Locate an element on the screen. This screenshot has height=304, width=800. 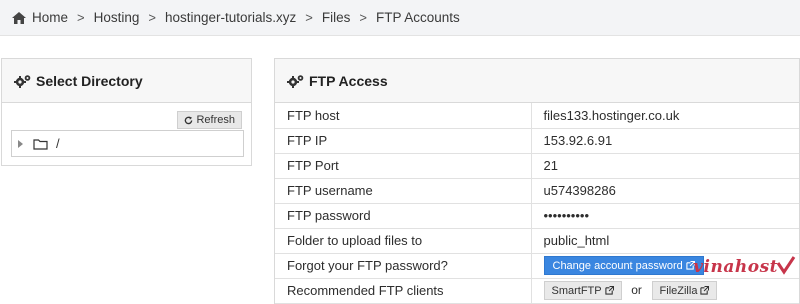
table-row: FTP Port 21 is located at coordinates (537, 166).